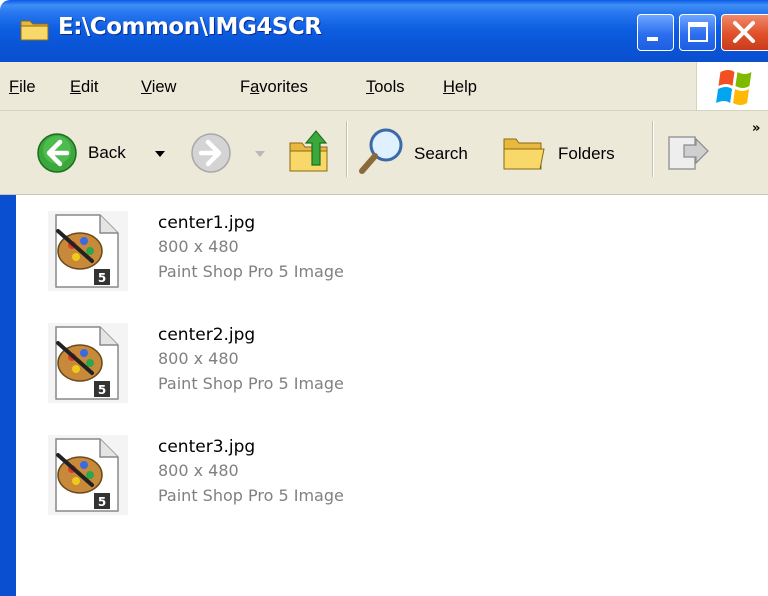 The height and width of the screenshot is (596, 768). I want to click on maximize-icon, so click(698, 32).